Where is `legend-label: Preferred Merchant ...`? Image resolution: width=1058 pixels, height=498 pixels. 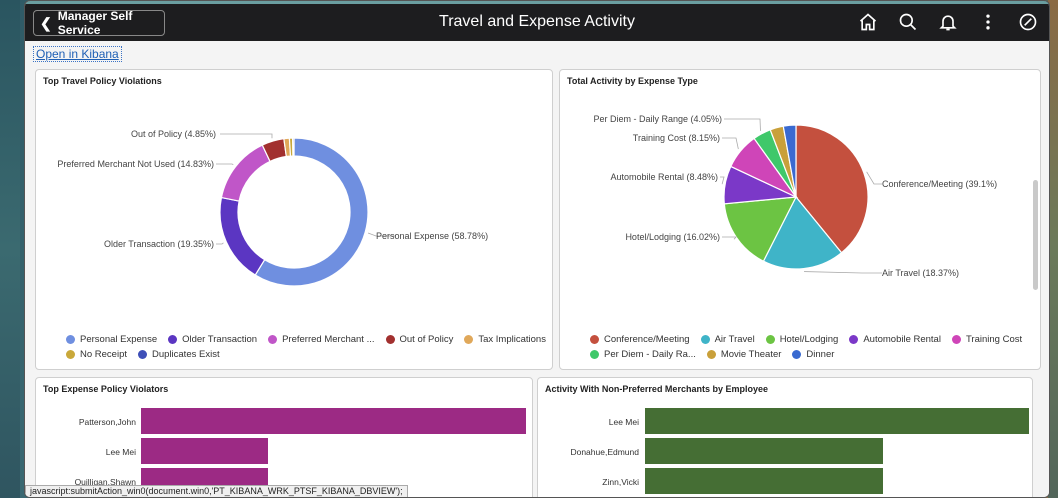
legend-label: Preferred Merchant ... is located at coordinates (328, 339).